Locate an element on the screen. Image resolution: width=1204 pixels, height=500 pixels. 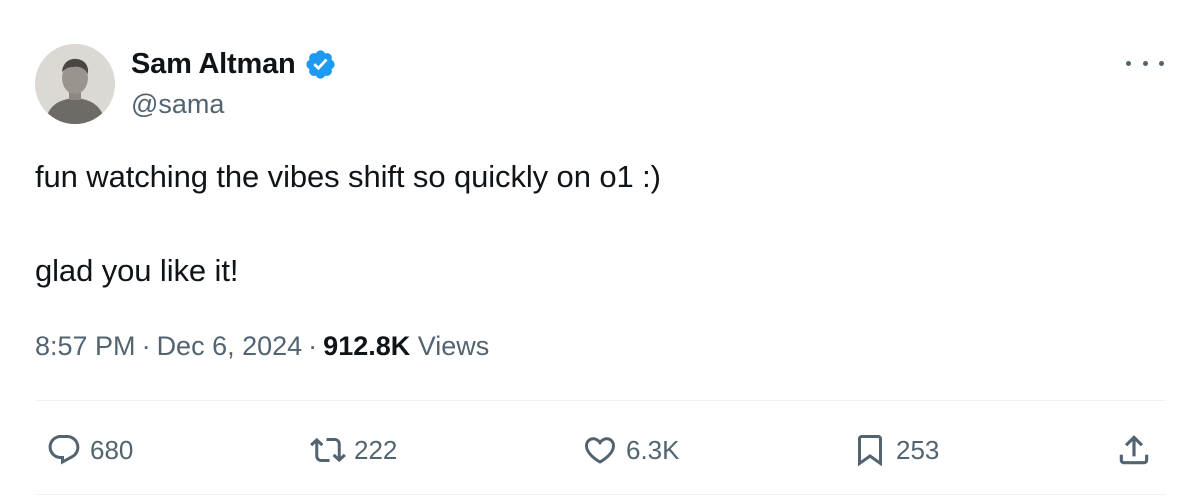
share-button is located at coordinates (1134, 450).